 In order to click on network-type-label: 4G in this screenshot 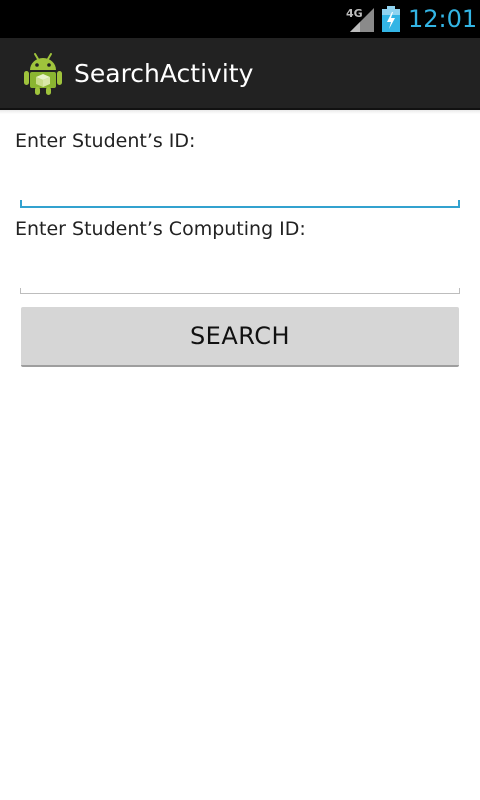, I will do `click(354, 13)`.